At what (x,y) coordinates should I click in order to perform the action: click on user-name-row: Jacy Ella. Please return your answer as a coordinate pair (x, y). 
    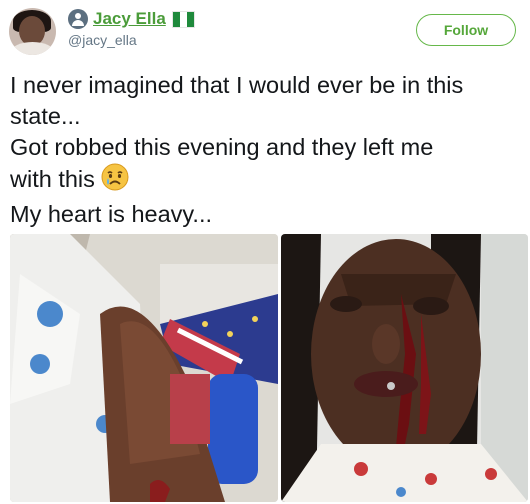
    Looking at the image, I should click on (131, 19).